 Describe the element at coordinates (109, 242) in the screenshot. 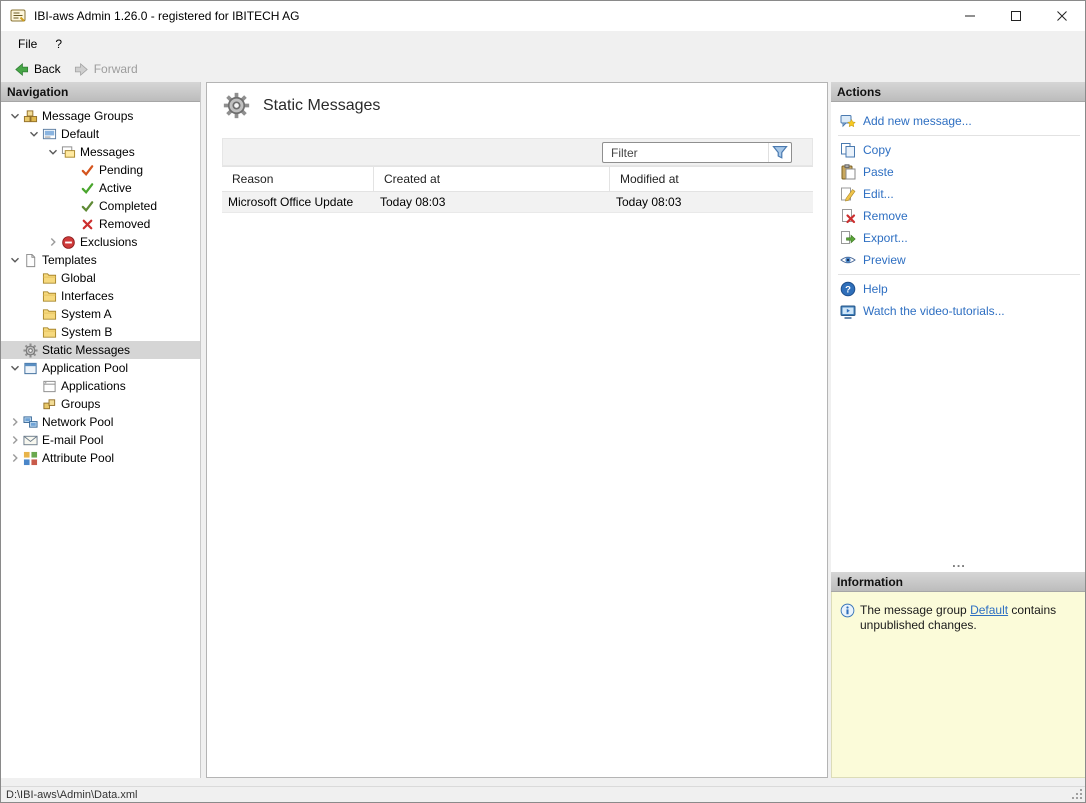

I see `tree-item-label: Exclusions` at that location.